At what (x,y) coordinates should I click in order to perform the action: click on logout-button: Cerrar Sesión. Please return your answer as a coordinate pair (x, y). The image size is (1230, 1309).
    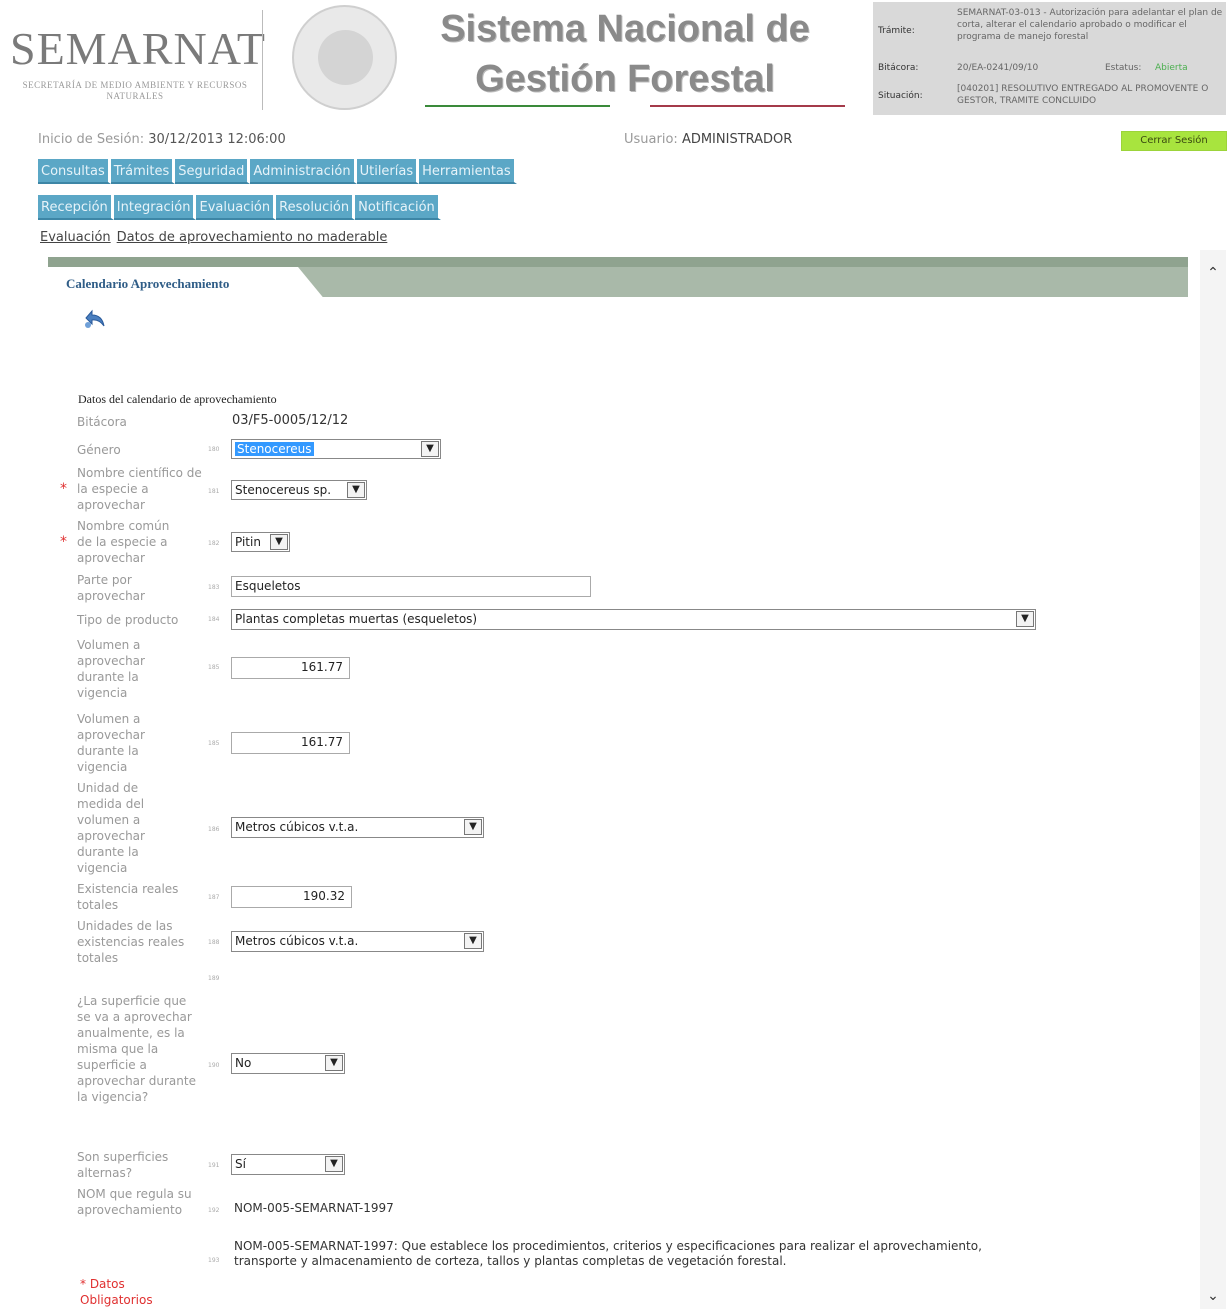
    Looking at the image, I should click on (1174, 141).